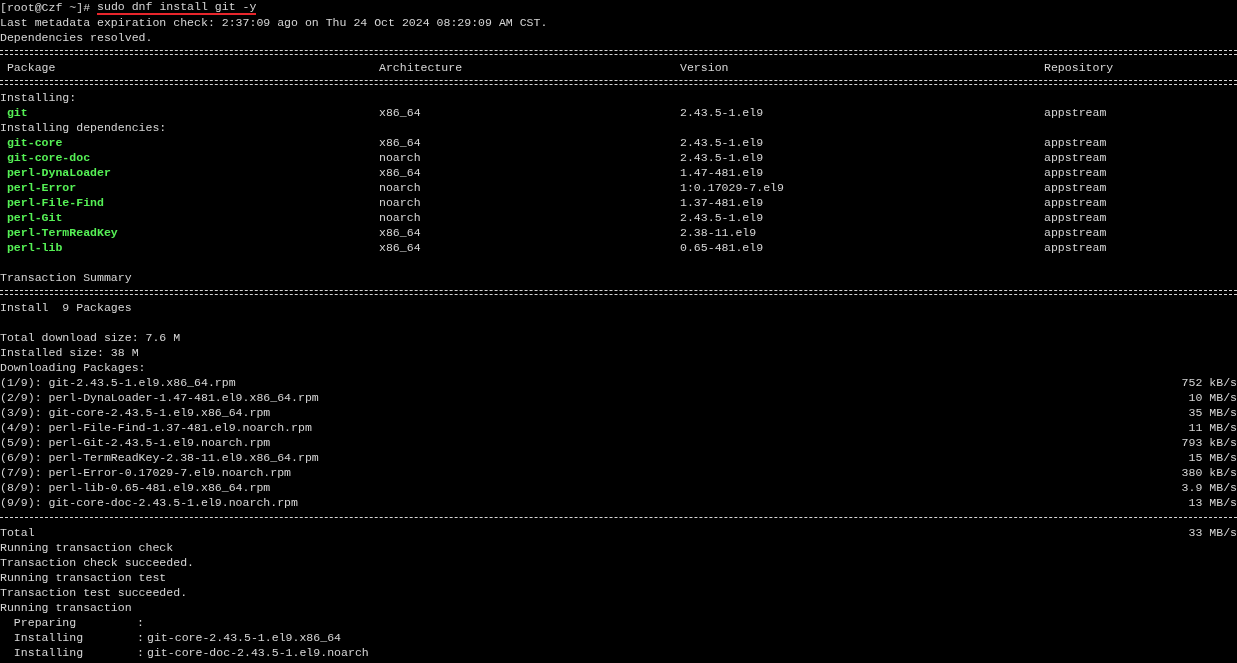 Image resolution: width=1237 pixels, height=663 pixels. Describe the element at coordinates (718, 232) in the screenshot. I see `package-version: 2.38-11.el9` at that location.